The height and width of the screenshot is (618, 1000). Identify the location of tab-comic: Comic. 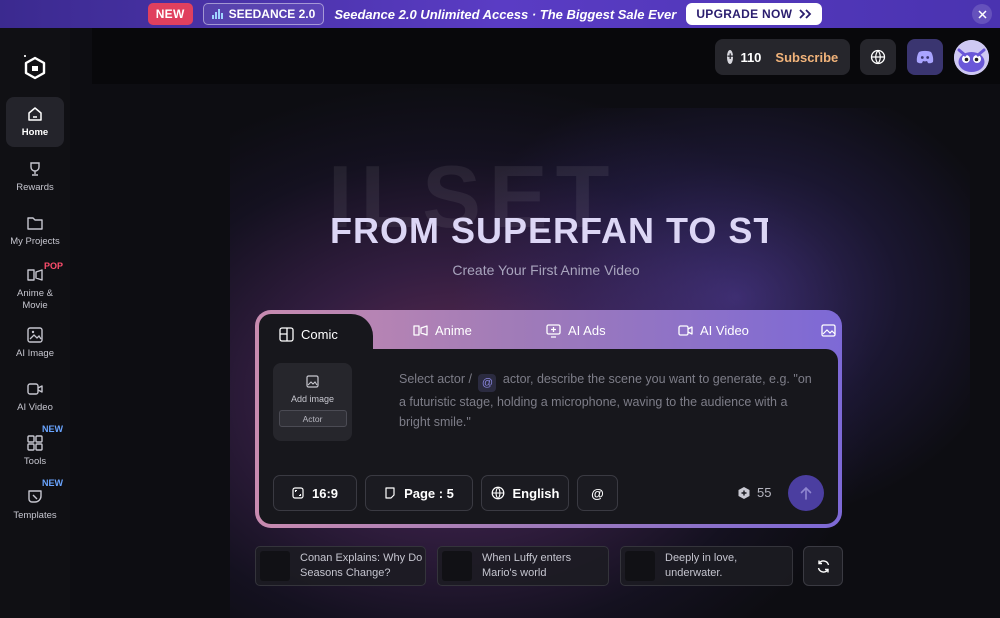
(316, 334).